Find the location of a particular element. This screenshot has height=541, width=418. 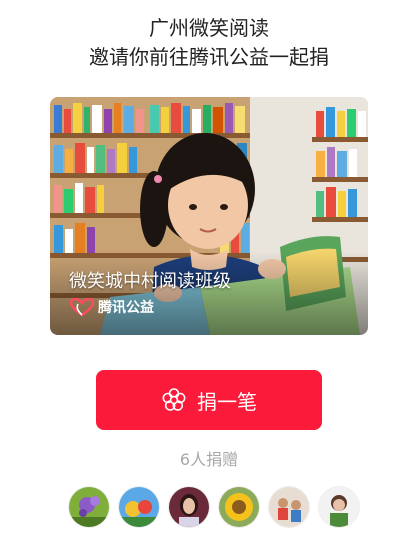

image-shade is located at coordinates (209, 293).